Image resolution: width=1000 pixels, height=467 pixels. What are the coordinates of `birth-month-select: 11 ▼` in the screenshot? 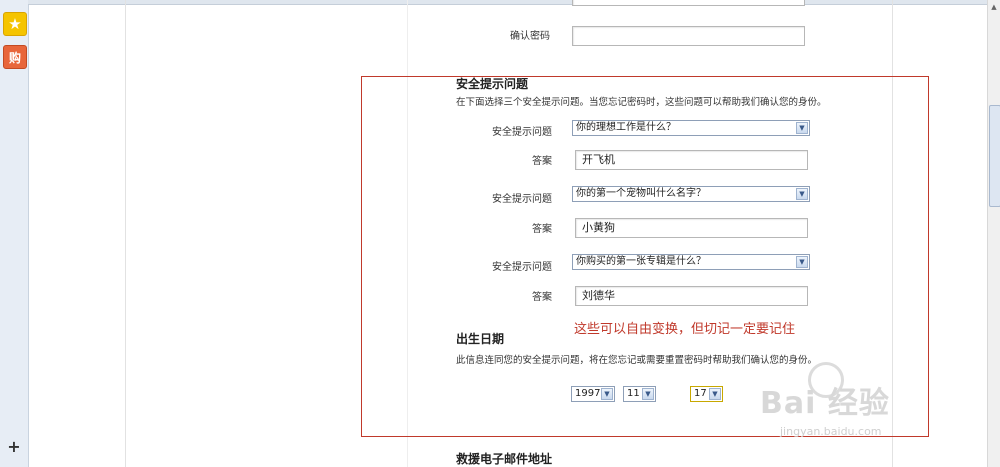 It's located at (639, 394).